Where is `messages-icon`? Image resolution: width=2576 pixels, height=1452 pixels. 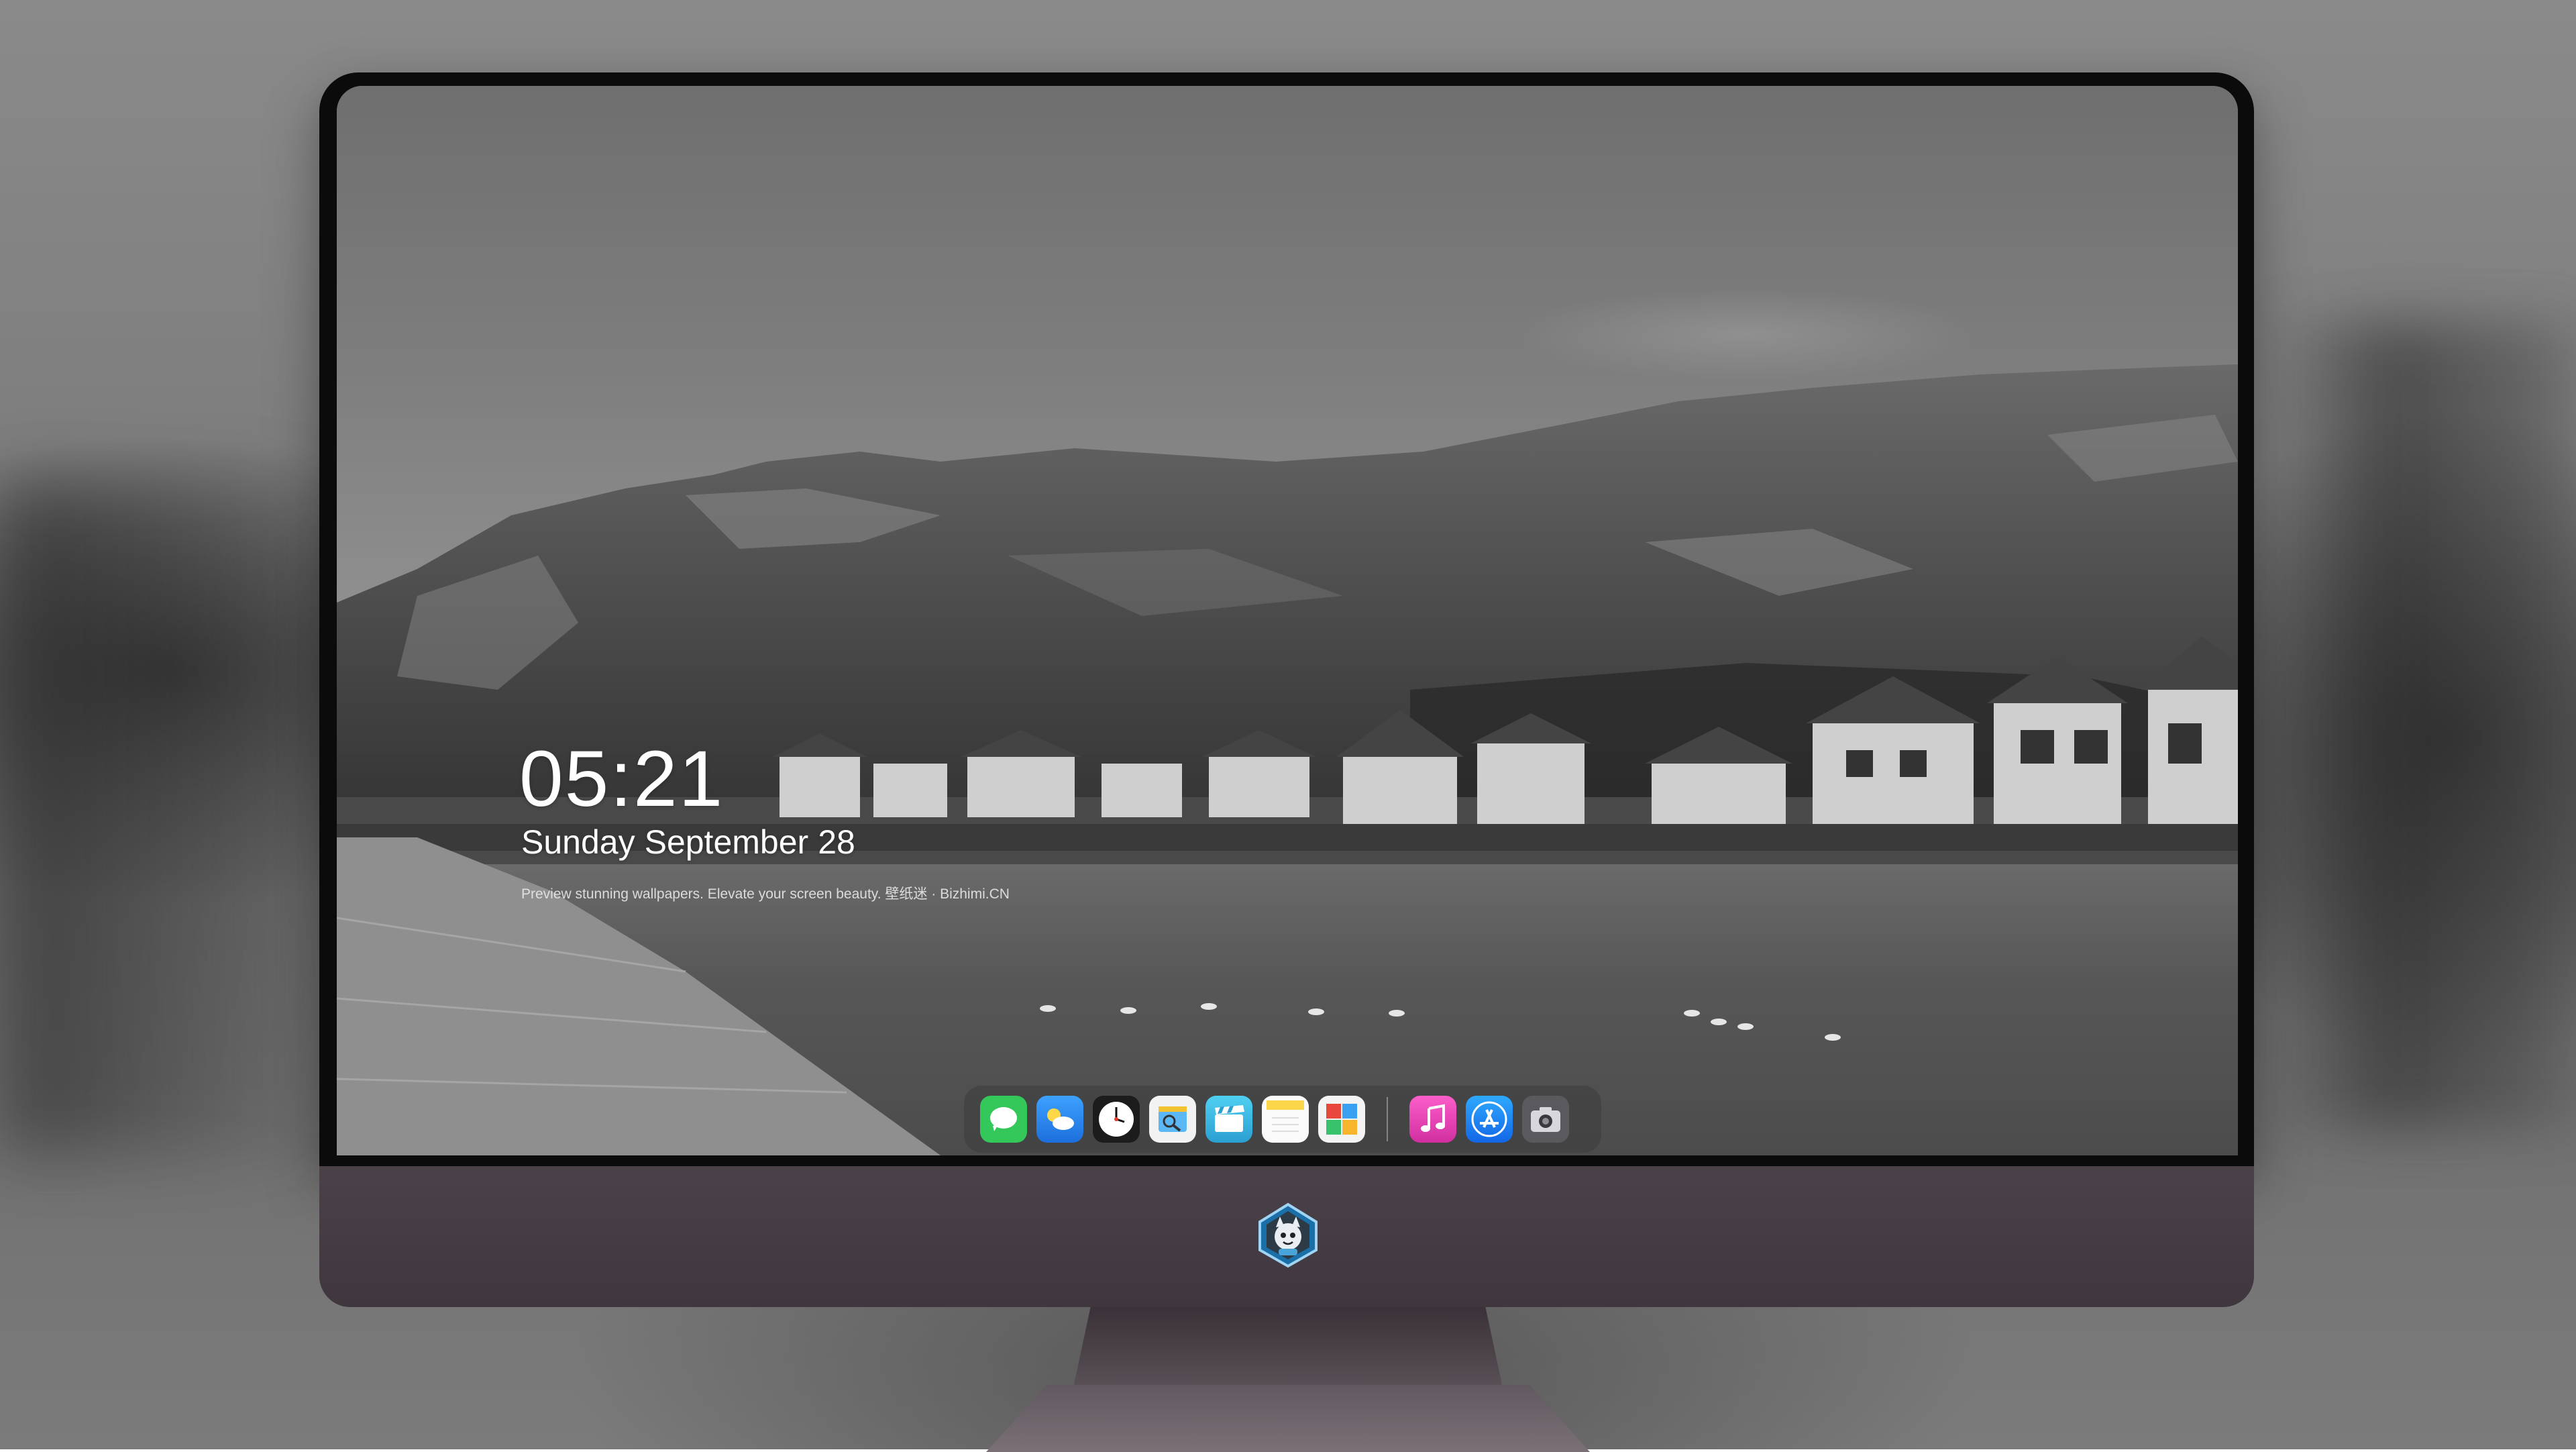
messages-icon is located at coordinates (1003, 1120).